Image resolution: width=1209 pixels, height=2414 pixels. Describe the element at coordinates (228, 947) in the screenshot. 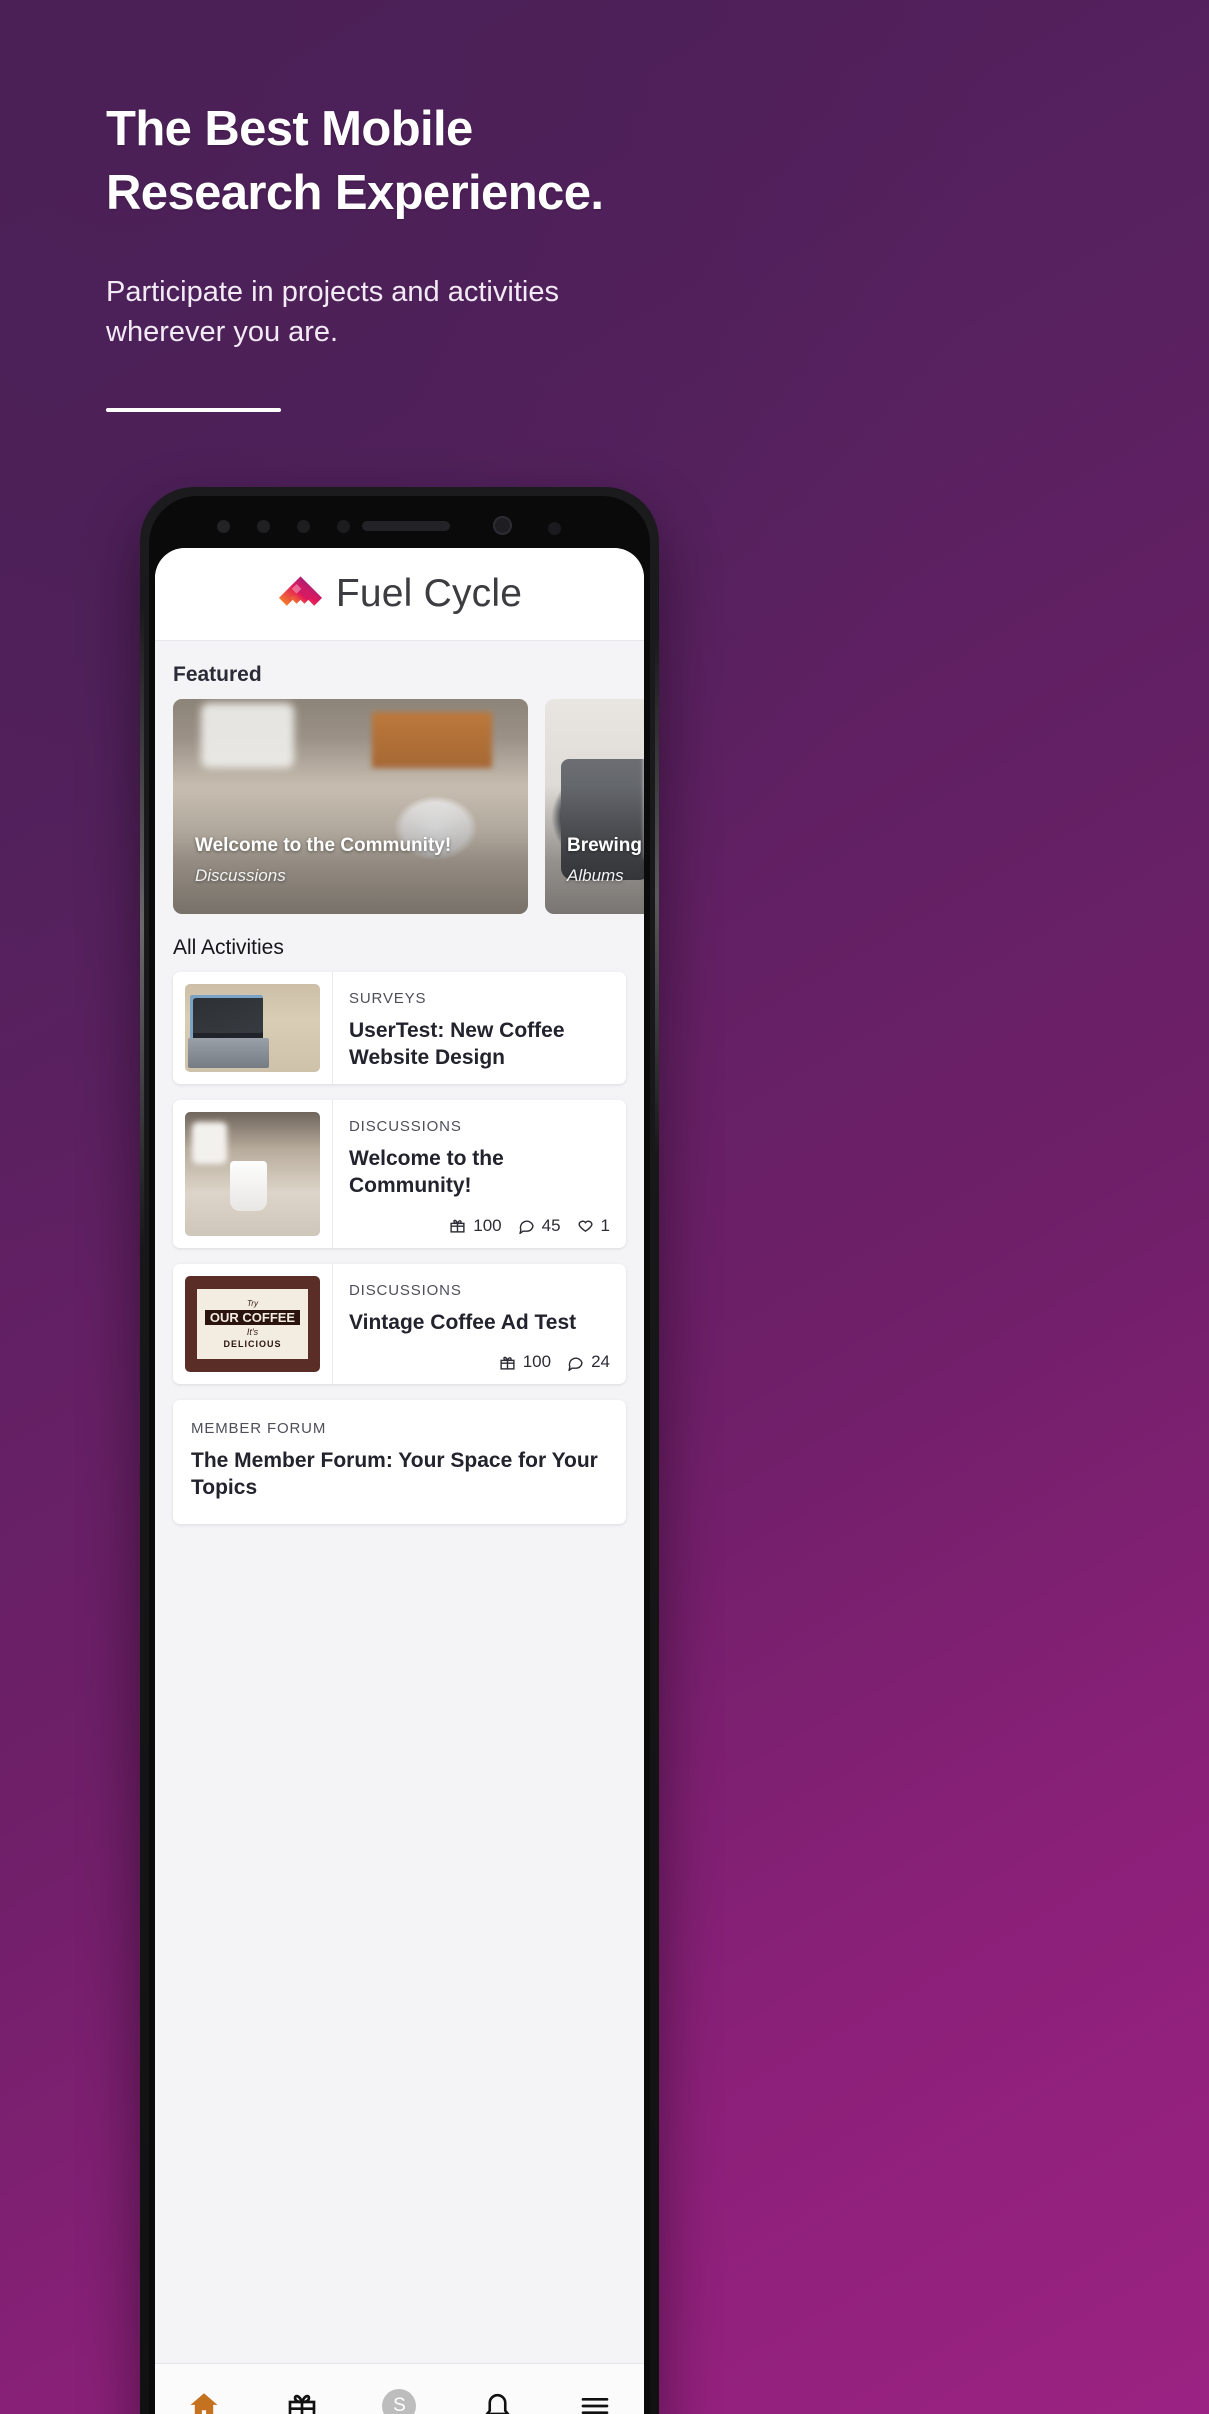

I see `all-activities-section-title: All Activities` at that location.